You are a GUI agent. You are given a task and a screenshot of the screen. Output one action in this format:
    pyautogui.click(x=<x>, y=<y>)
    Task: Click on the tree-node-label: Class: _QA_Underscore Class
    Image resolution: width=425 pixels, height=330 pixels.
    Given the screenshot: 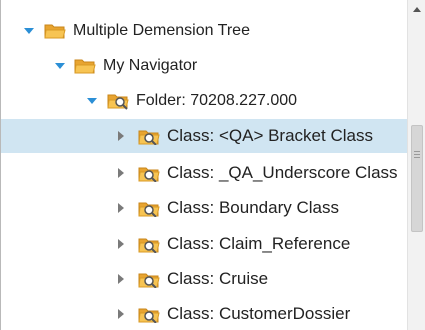 What is the action you would take?
    pyautogui.click(x=282, y=172)
    